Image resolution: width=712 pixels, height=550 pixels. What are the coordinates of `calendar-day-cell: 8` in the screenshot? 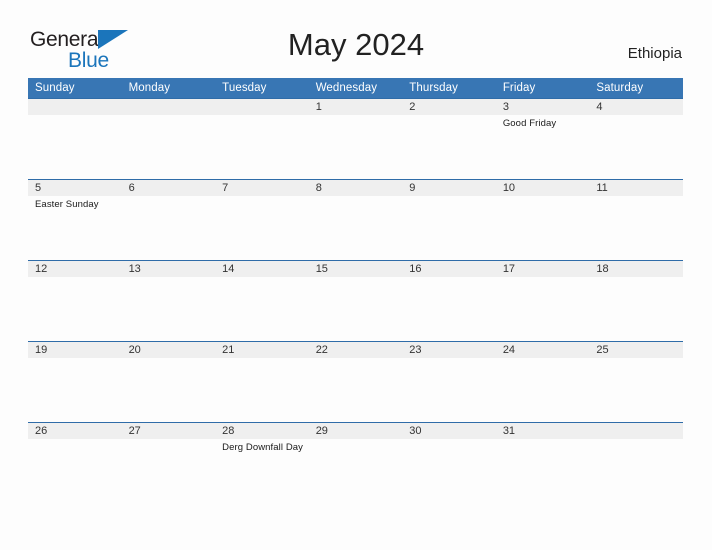 It's located at (355, 220).